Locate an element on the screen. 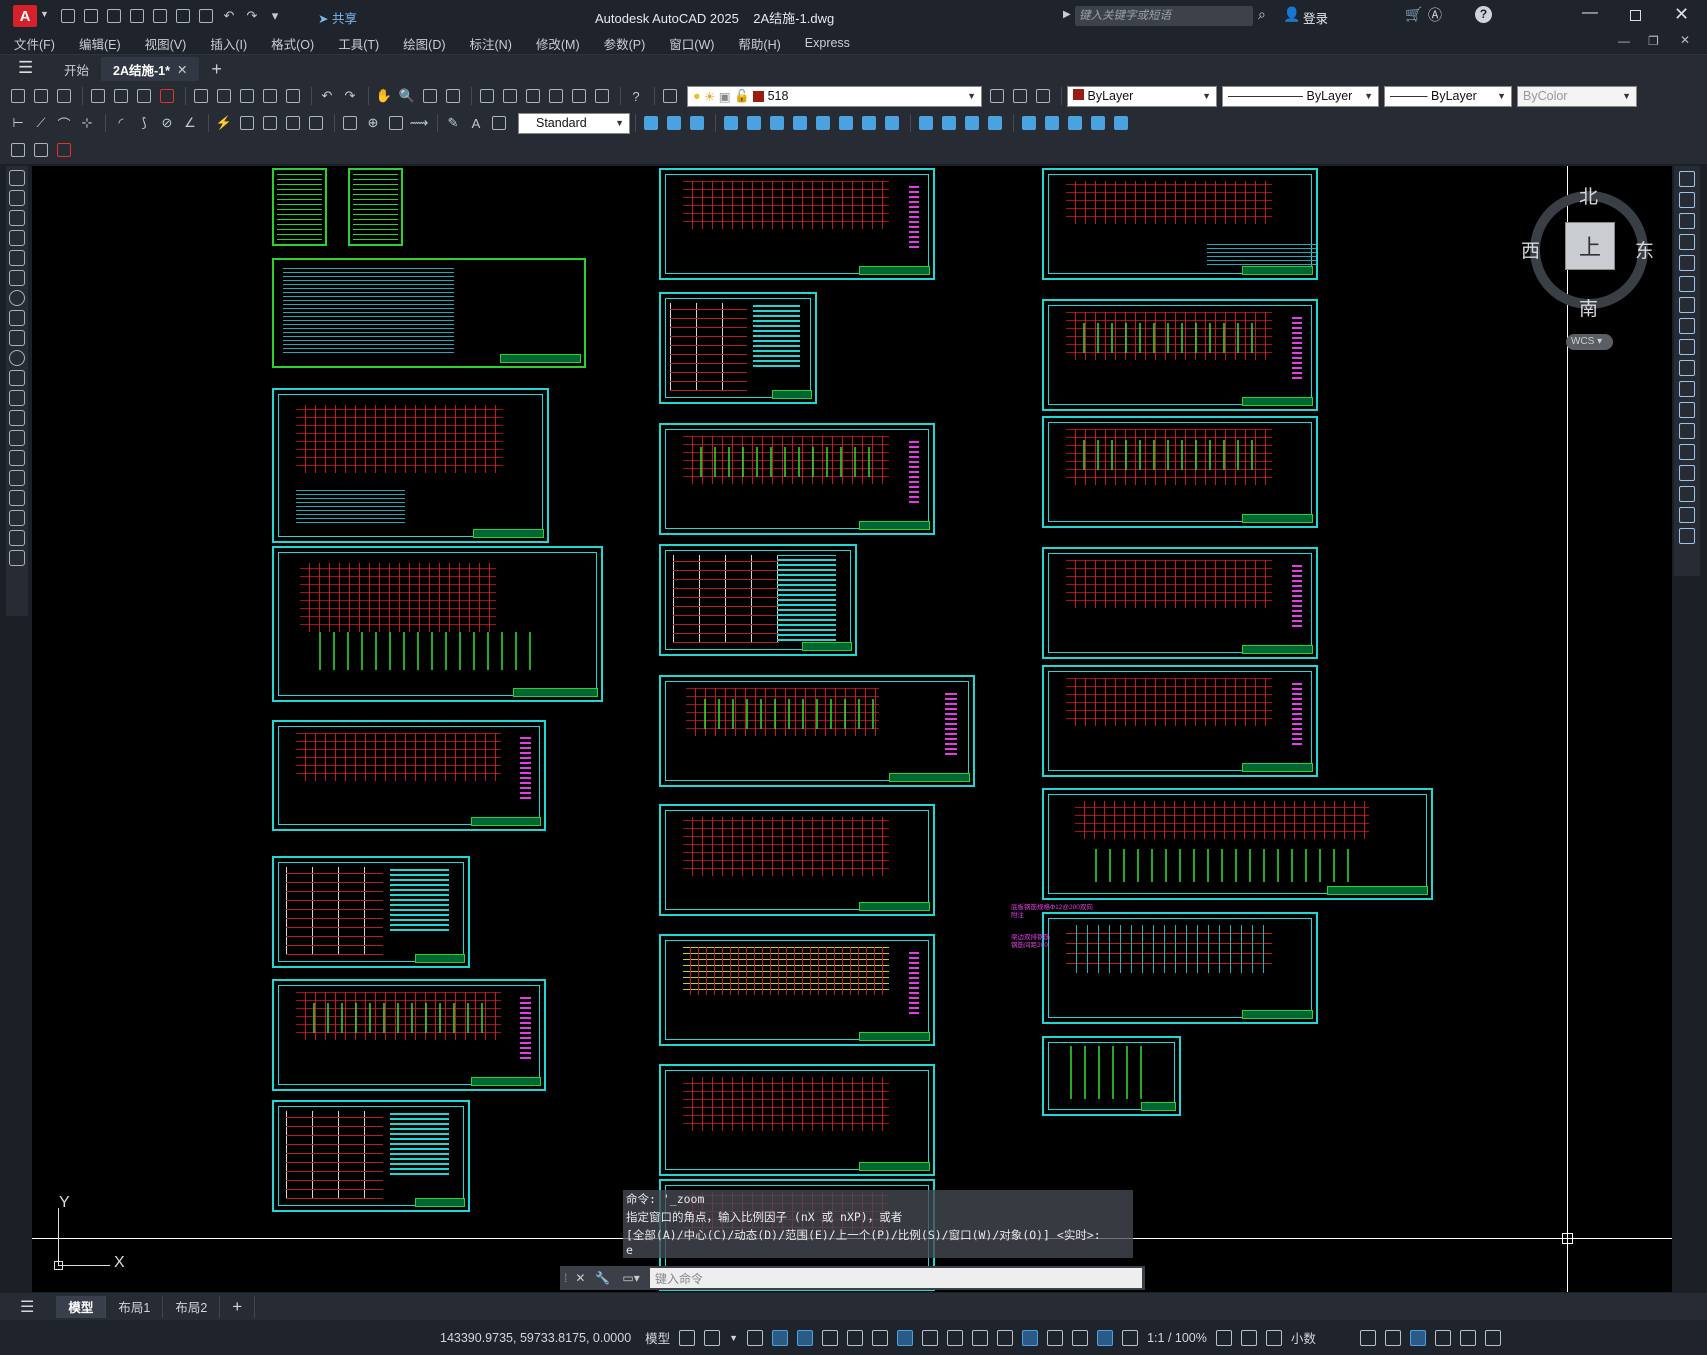  ortho-icon is located at coordinates (805, 1337).